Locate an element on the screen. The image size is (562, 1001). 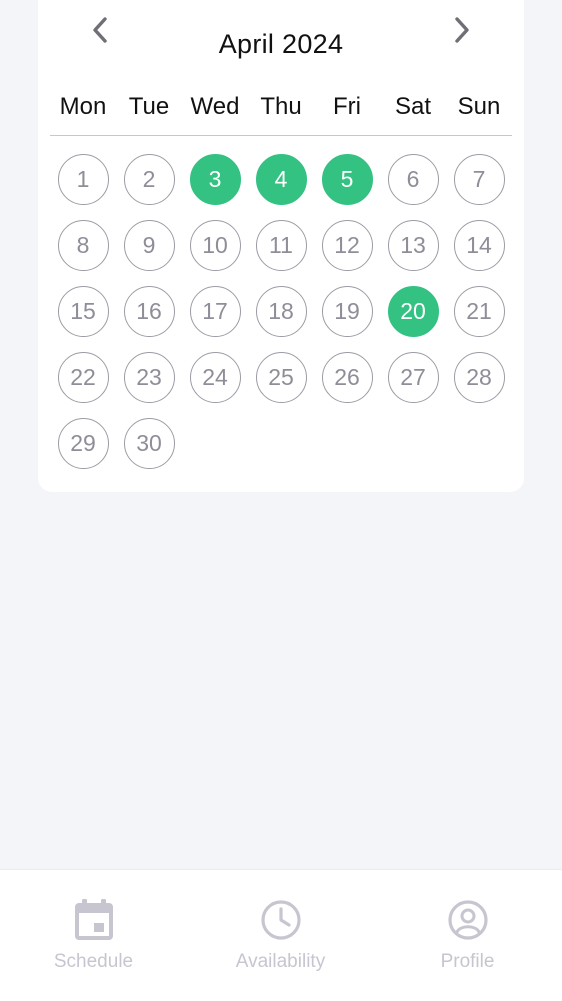
tab-label: Profile is located at coordinates (467, 961).